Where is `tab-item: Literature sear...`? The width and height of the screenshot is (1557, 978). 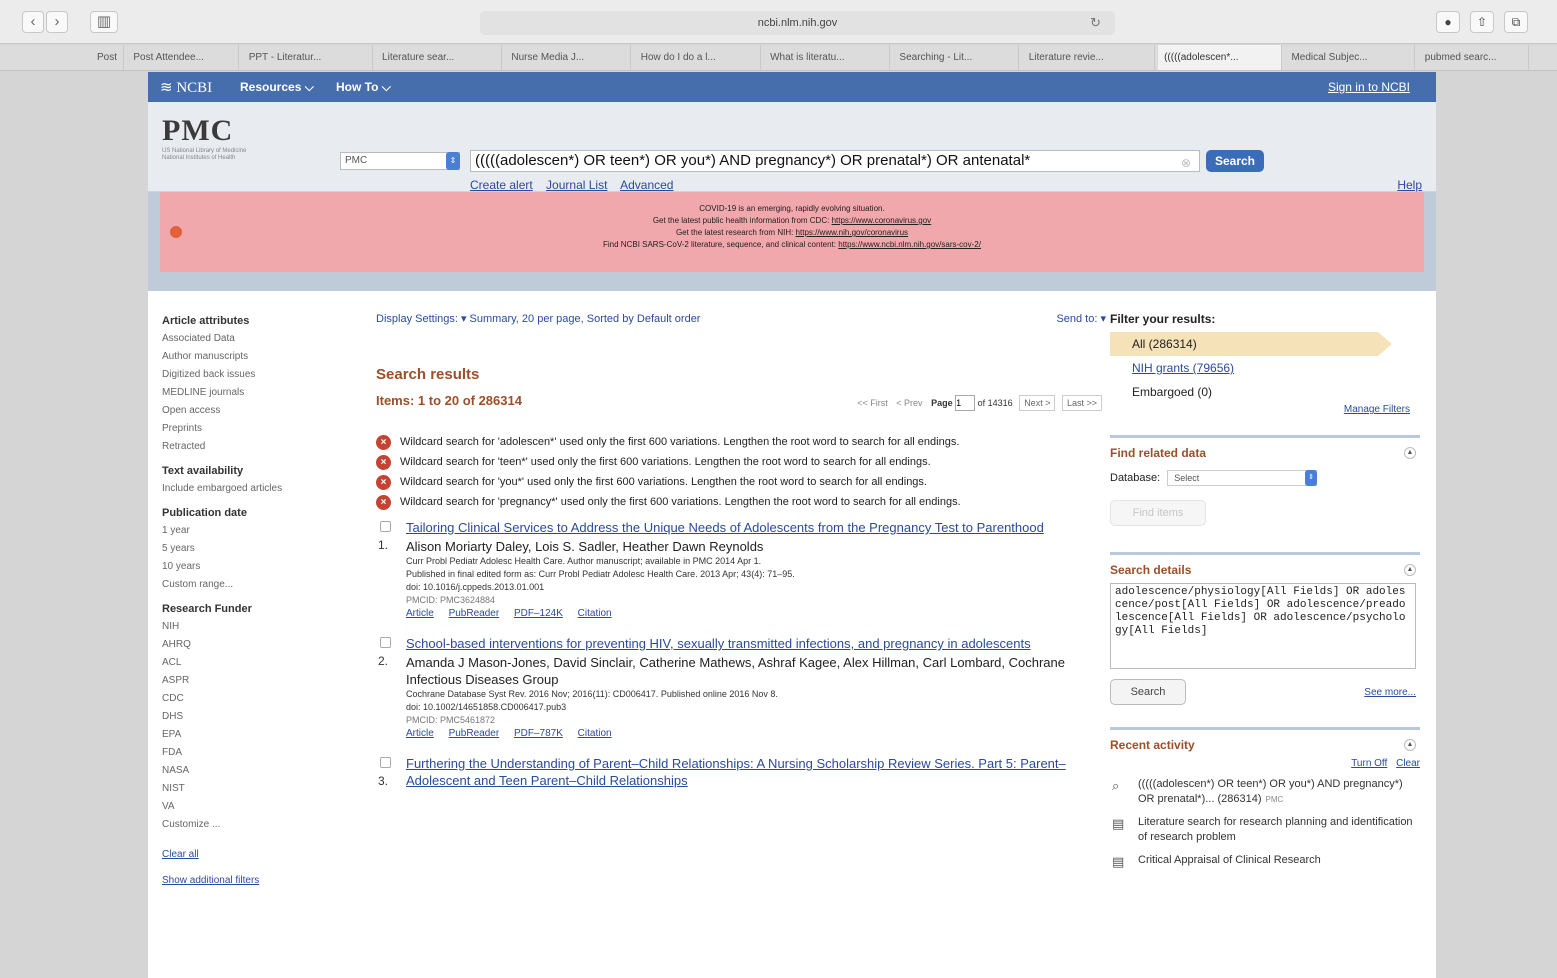
tab-item: Literature sear... is located at coordinates (439, 57).